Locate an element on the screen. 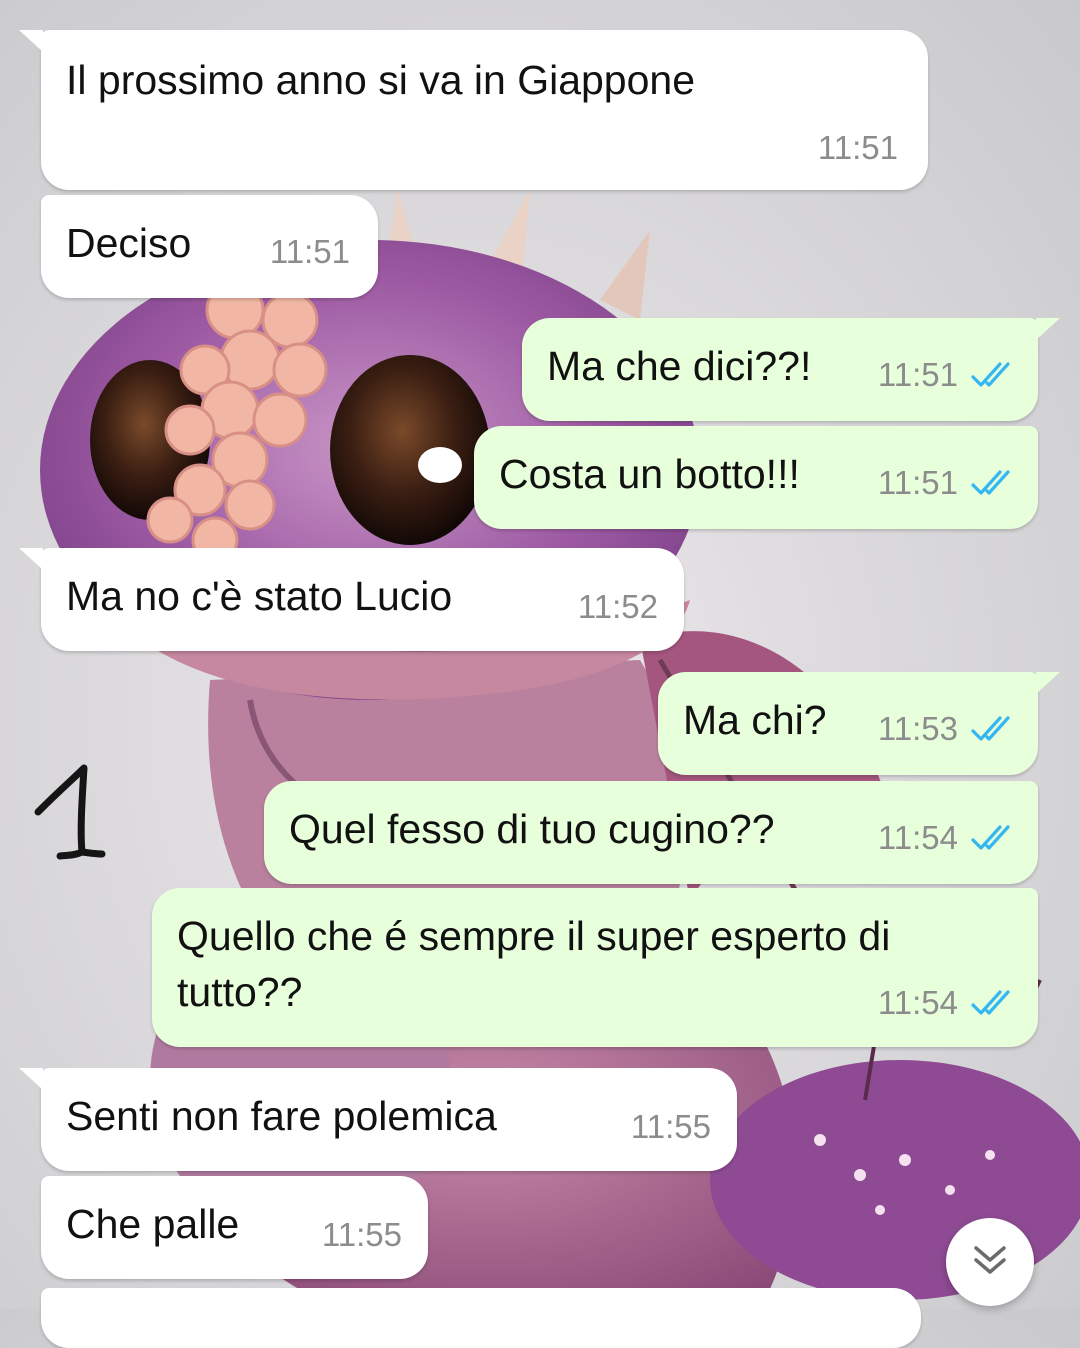 The image size is (1080, 1348). handwritten-annotation is located at coordinates (70, 817).